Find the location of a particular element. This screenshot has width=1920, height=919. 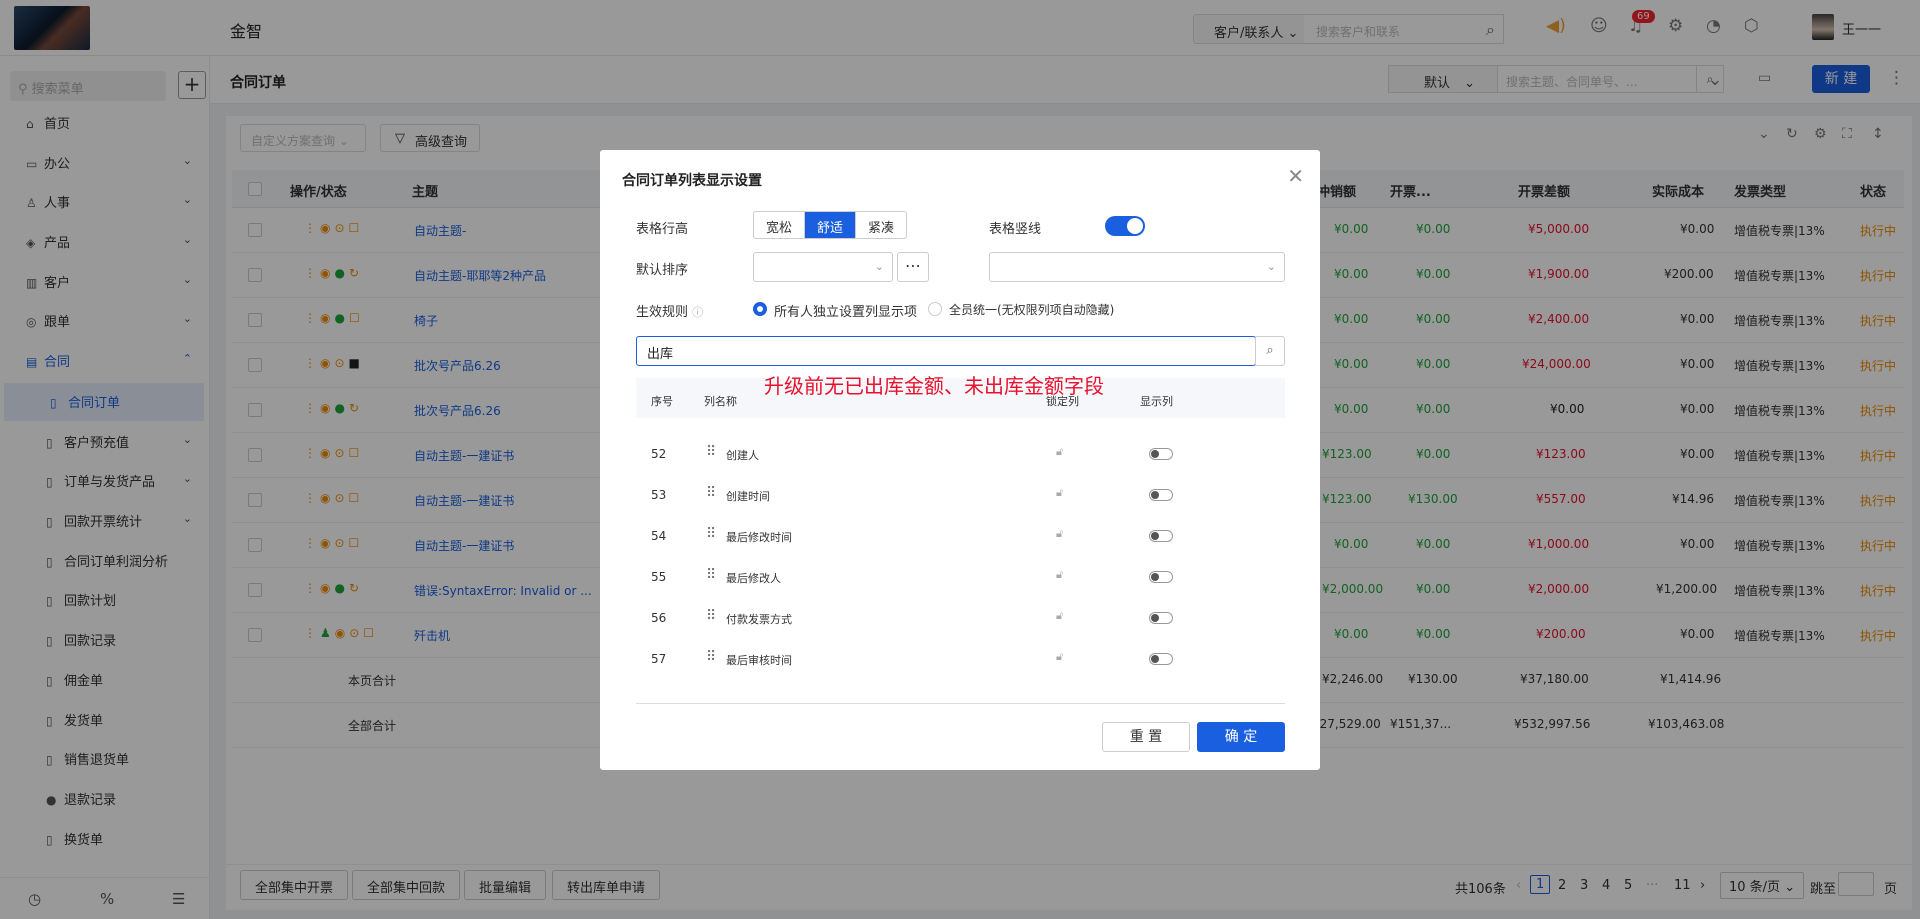

vertical-lines-label: 表格竖线 is located at coordinates (1015, 229).